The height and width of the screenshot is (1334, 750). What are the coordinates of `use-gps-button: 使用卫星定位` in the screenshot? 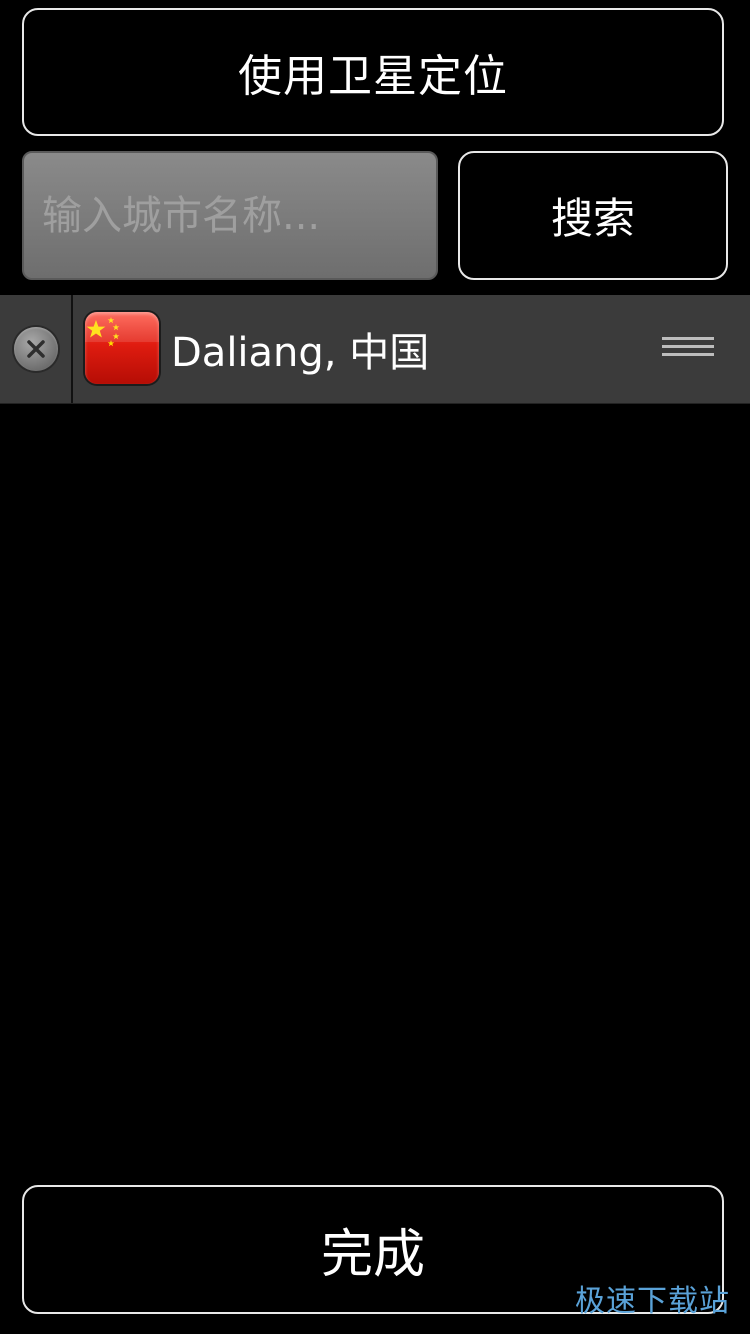 It's located at (373, 72).